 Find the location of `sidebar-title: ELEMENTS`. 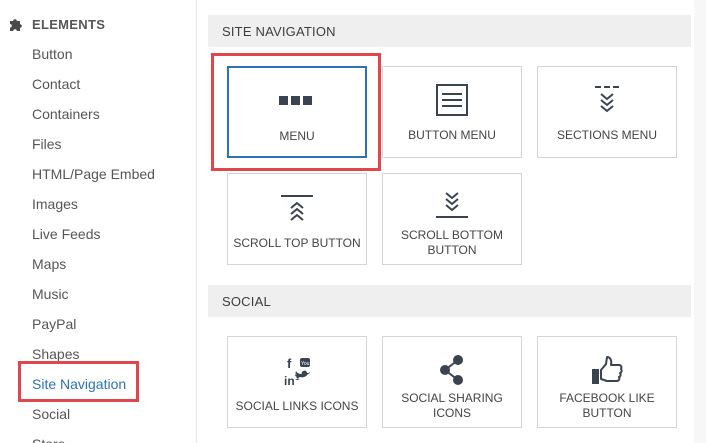

sidebar-title: ELEMENTS is located at coordinates (69, 24).